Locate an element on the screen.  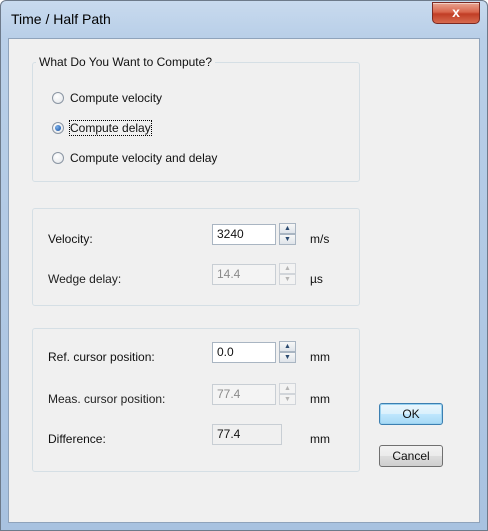
close-button: x is located at coordinates (456, 13).